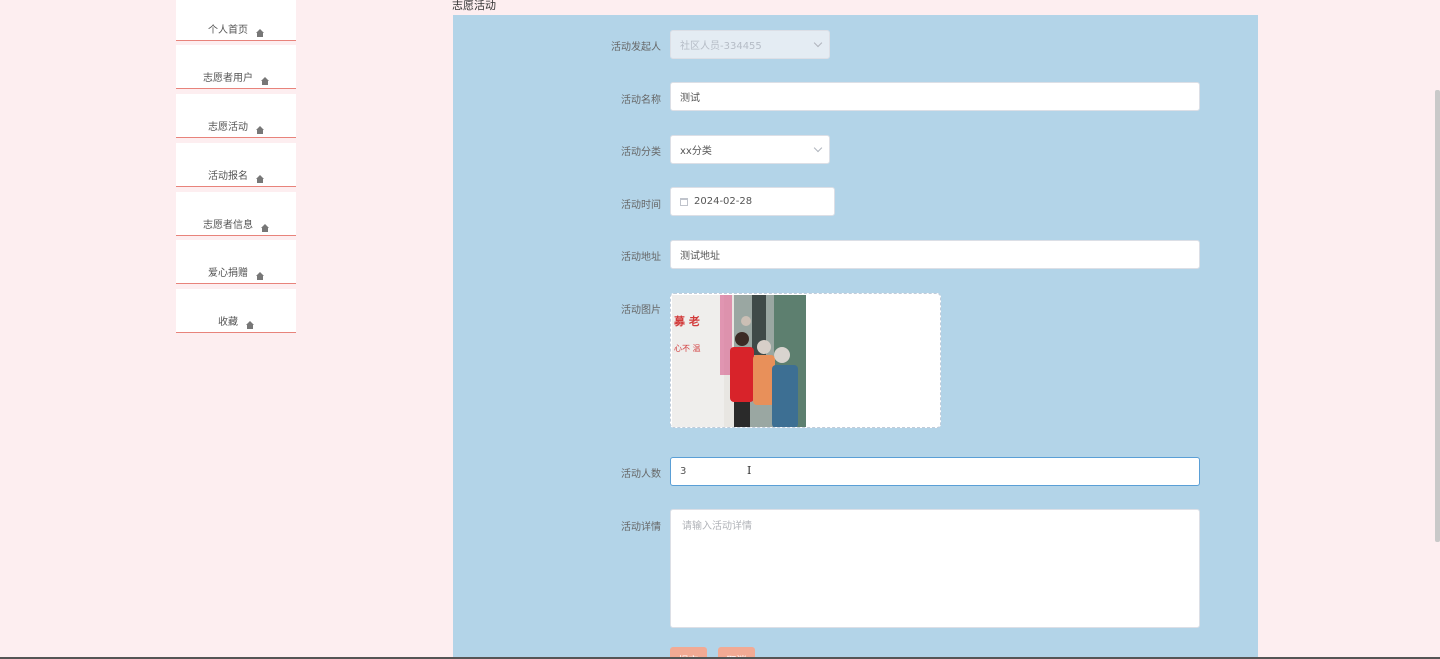  What do you see at coordinates (717, 526) in the screenshot?
I see `detail-placeholder: 请输入活动详情` at bounding box center [717, 526].